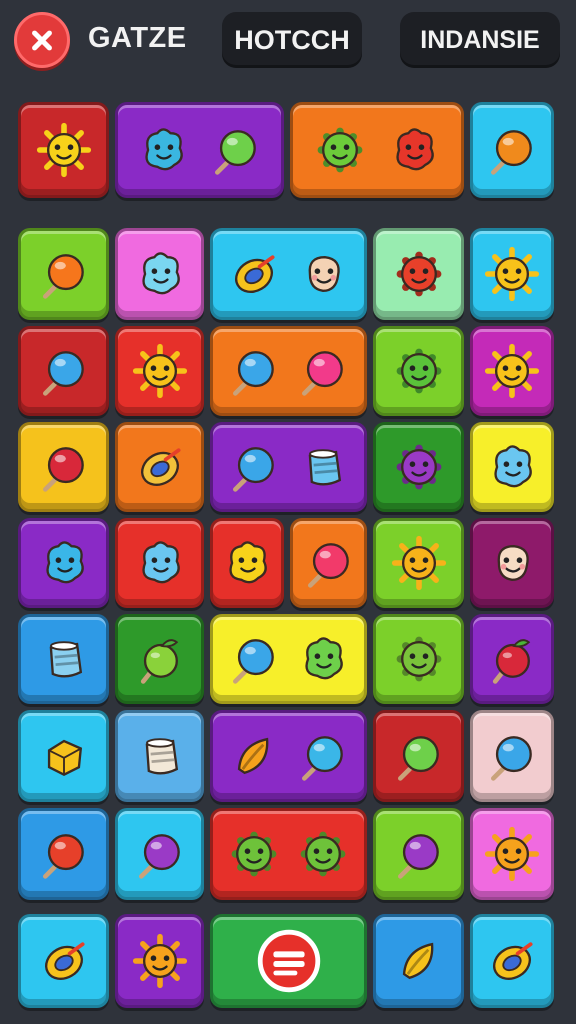 This screenshot has height=1024, width=576. I want to click on badge-icon, so click(288, 961).